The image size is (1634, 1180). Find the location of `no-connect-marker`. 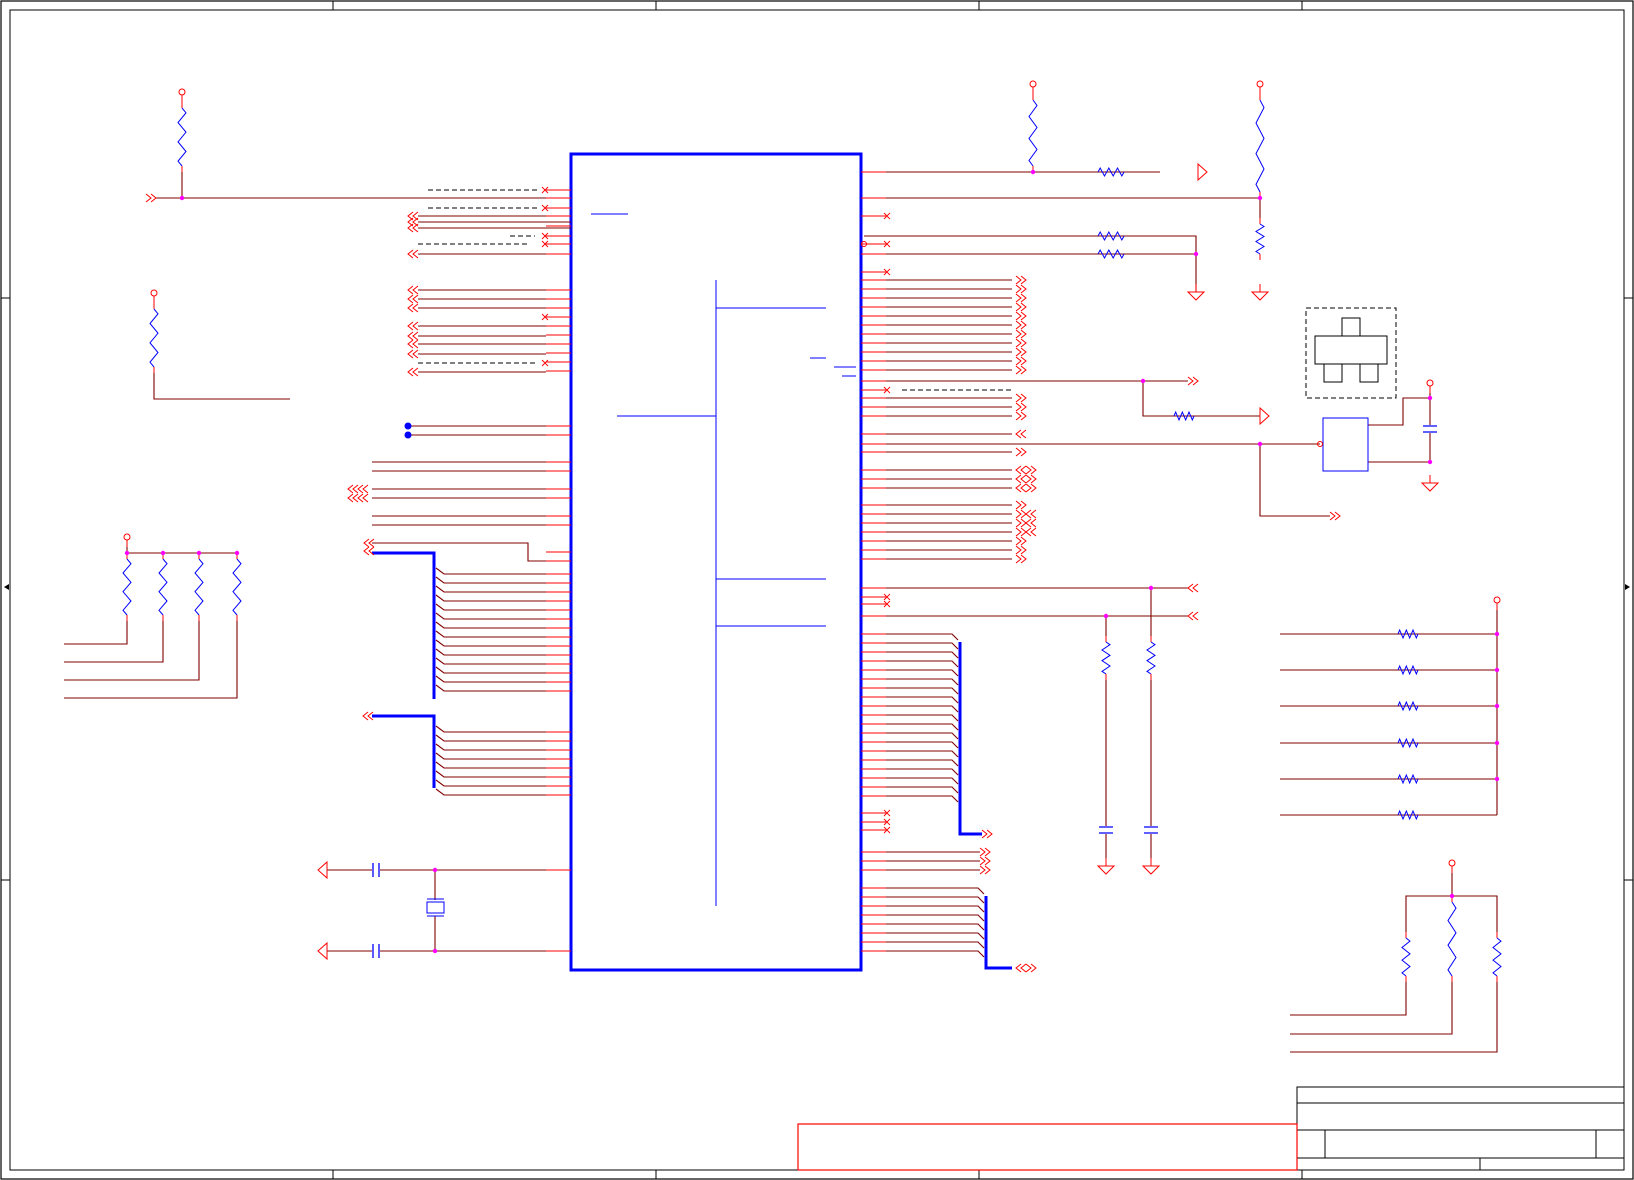

no-connect-marker is located at coordinates (545, 363).